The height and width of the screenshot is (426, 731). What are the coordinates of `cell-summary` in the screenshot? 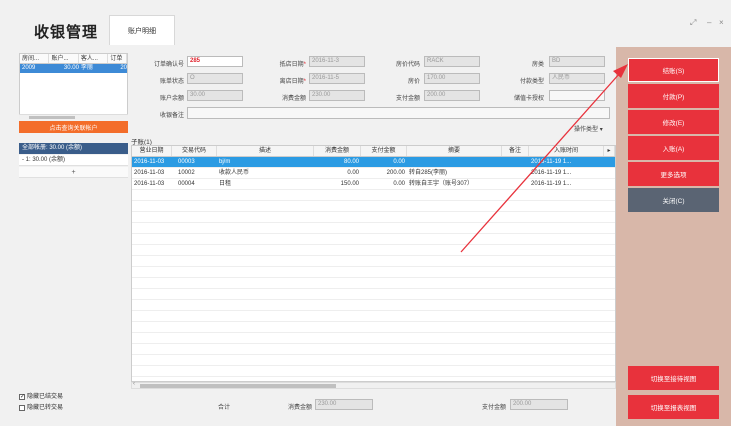 It's located at (454, 162).